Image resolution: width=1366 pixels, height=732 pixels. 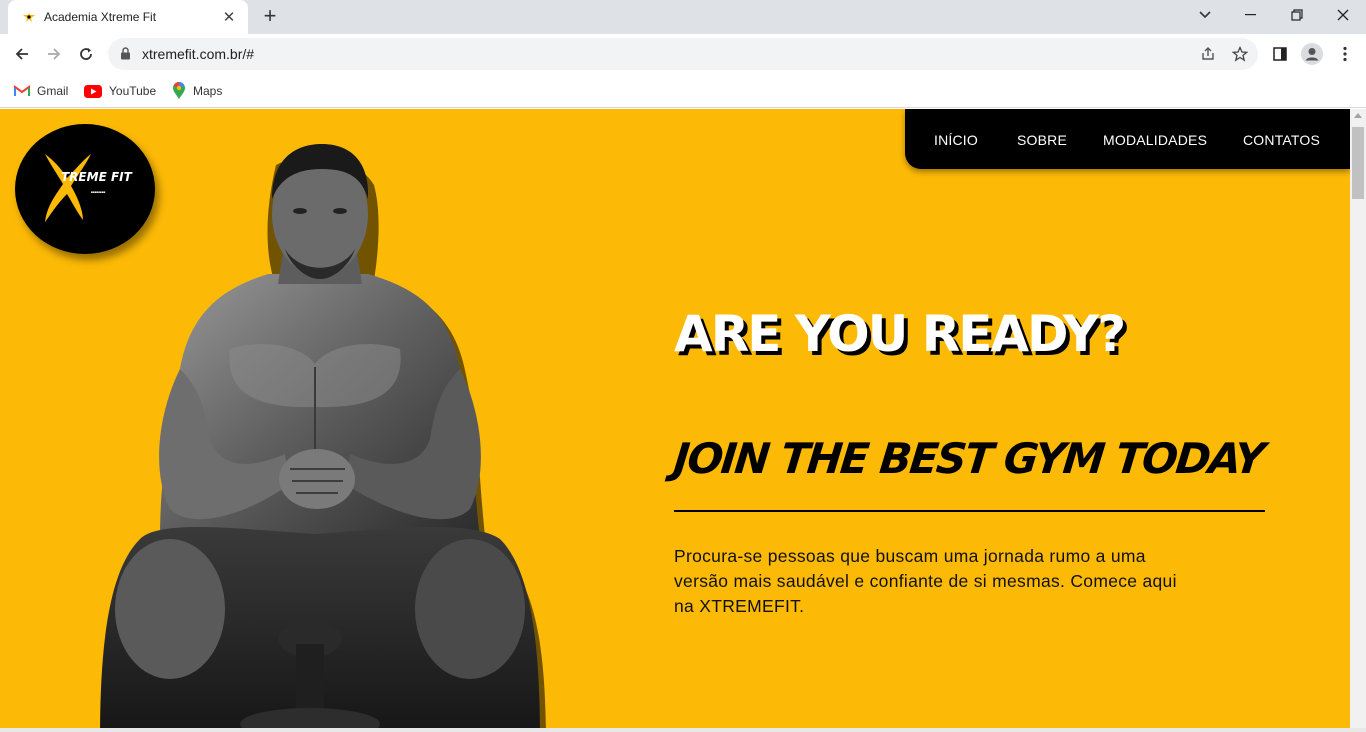 I want to click on bookmark-gmail: Gmail, so click(x=41, y=91).